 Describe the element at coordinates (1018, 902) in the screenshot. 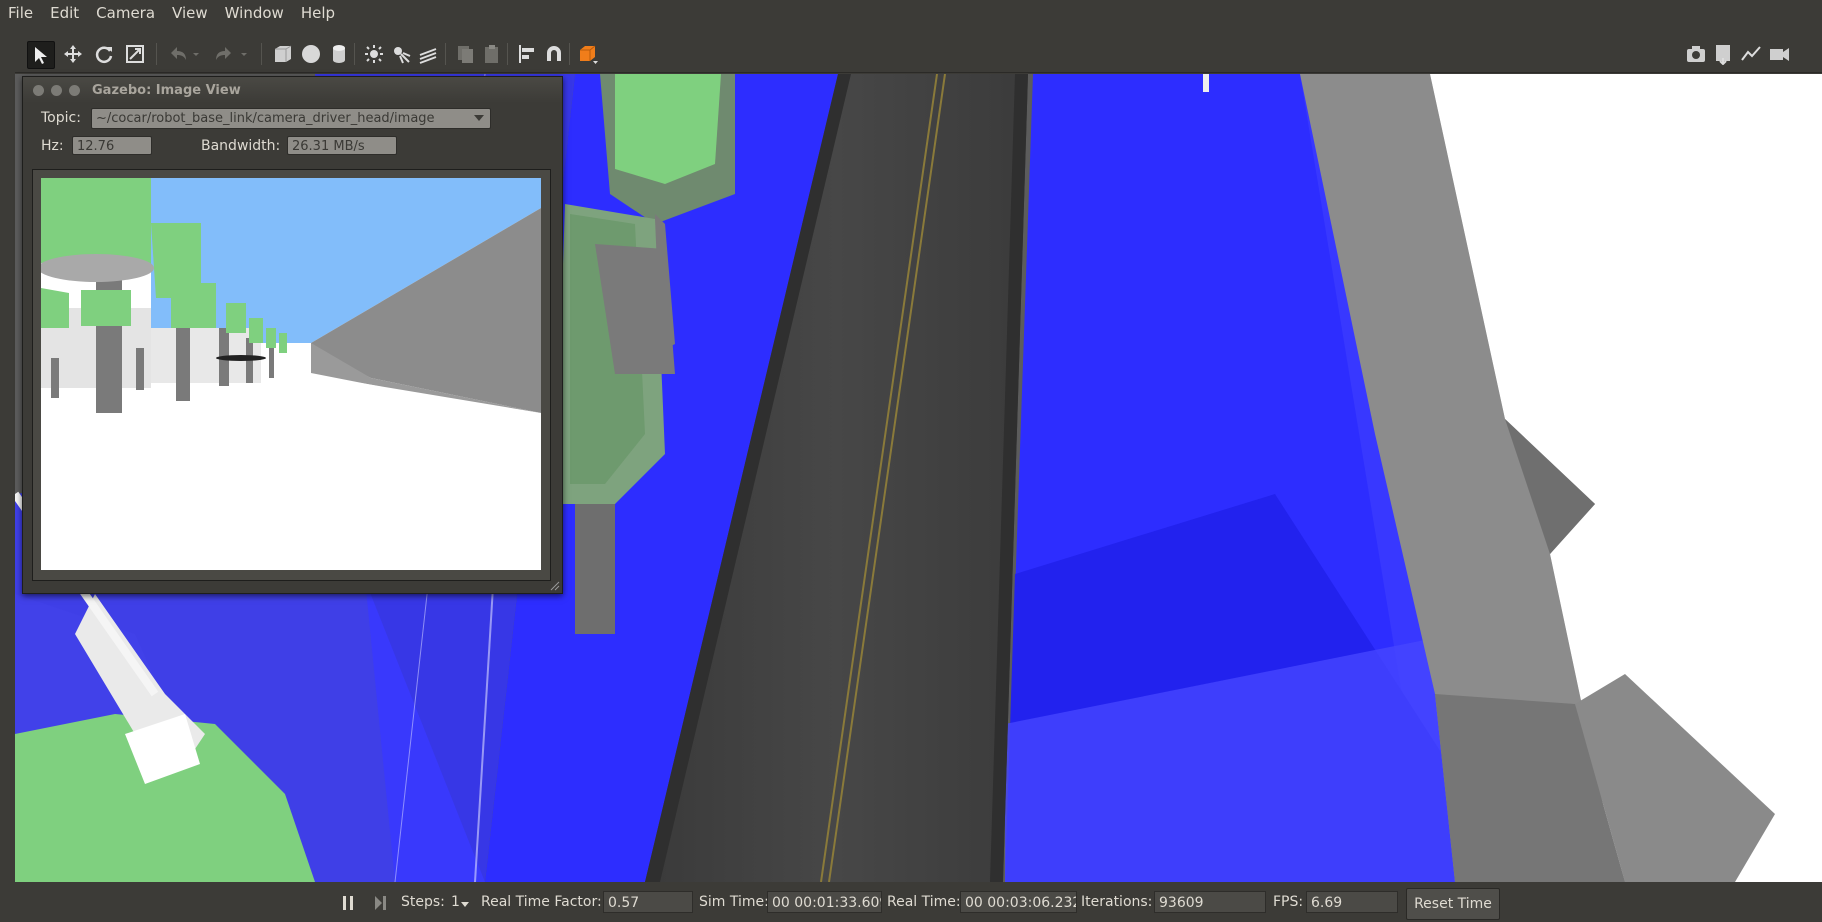

I see `real-time-field: 00 00:03:06.232` at that location.